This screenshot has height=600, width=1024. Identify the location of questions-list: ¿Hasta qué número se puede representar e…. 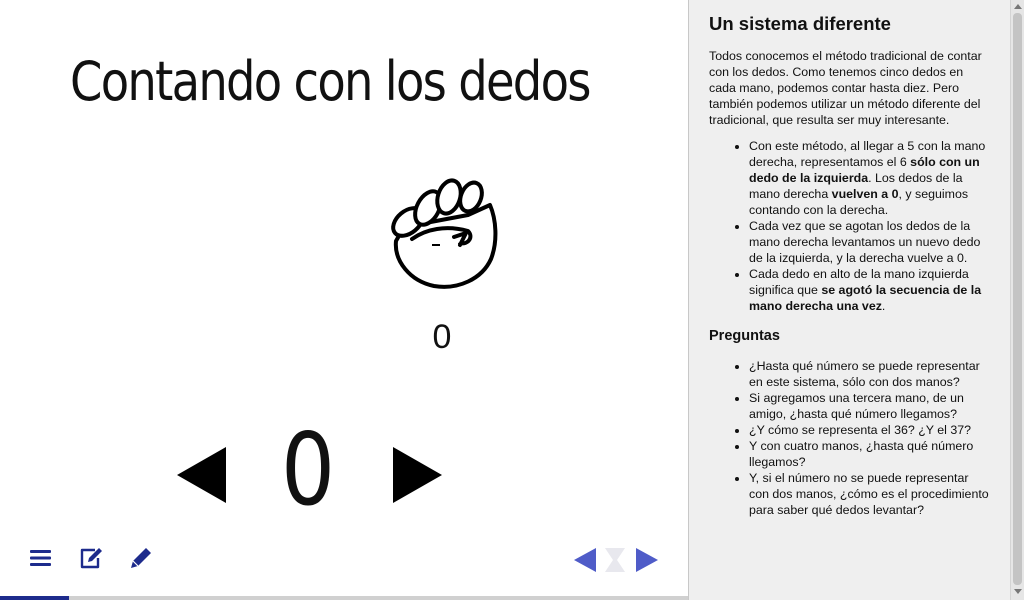
(849, 438).